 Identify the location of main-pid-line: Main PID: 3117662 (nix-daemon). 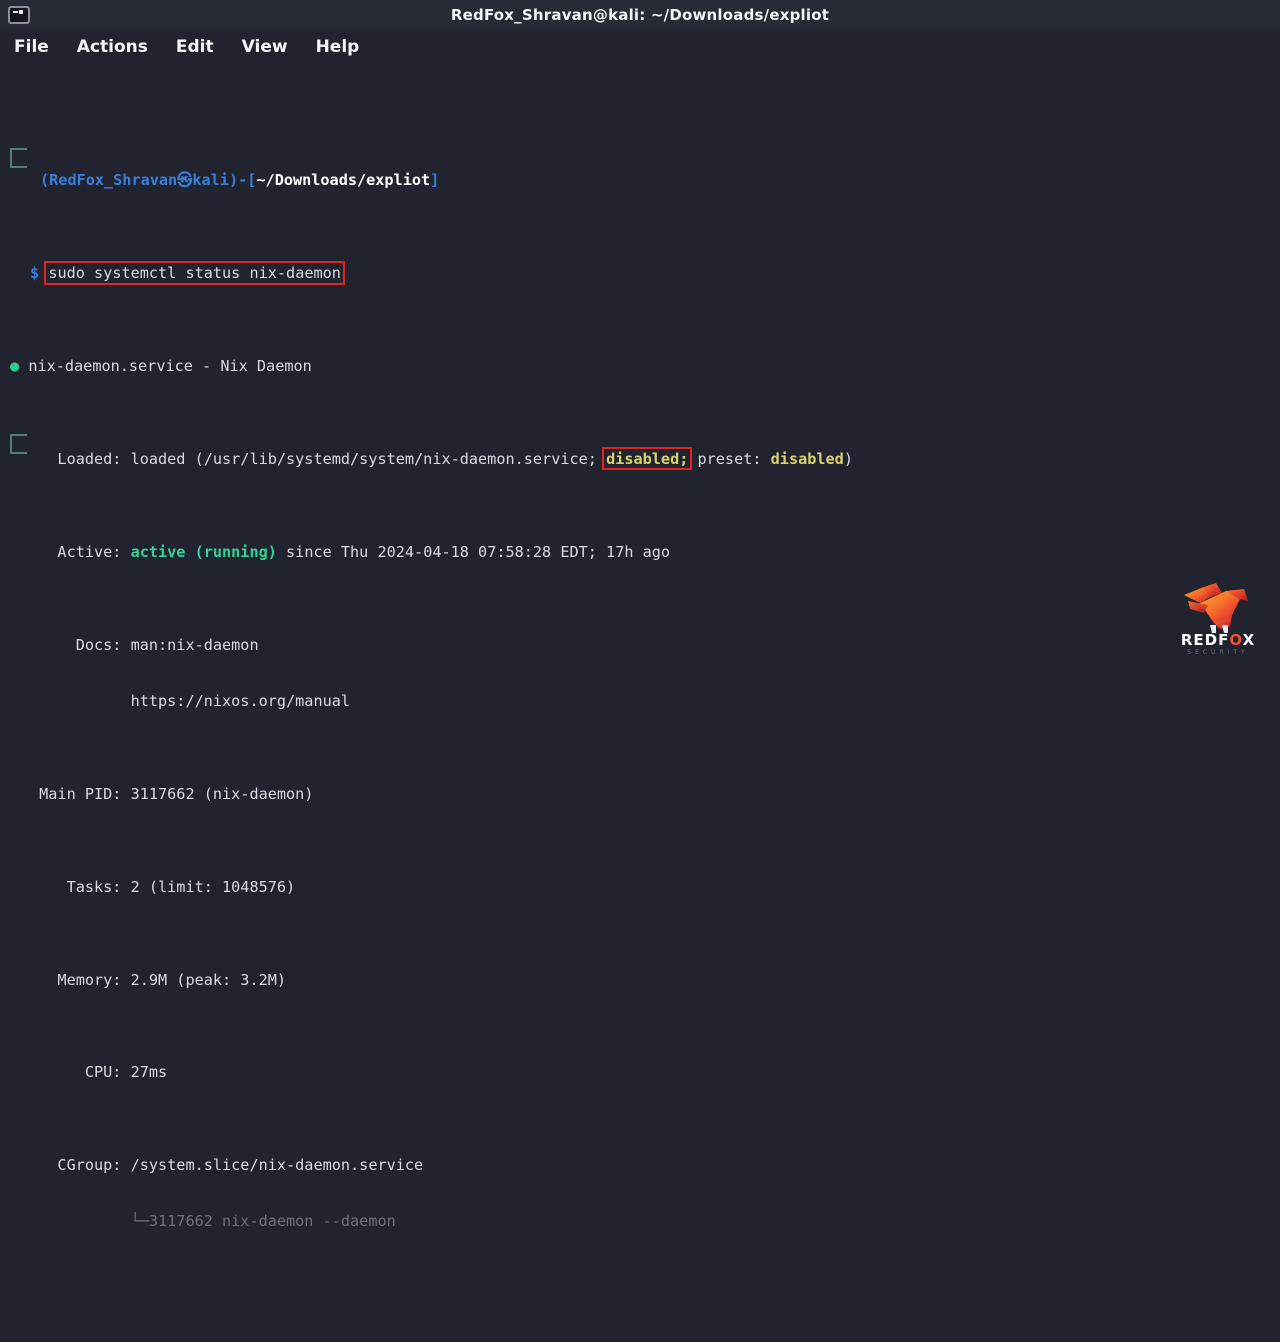
(642, 794).